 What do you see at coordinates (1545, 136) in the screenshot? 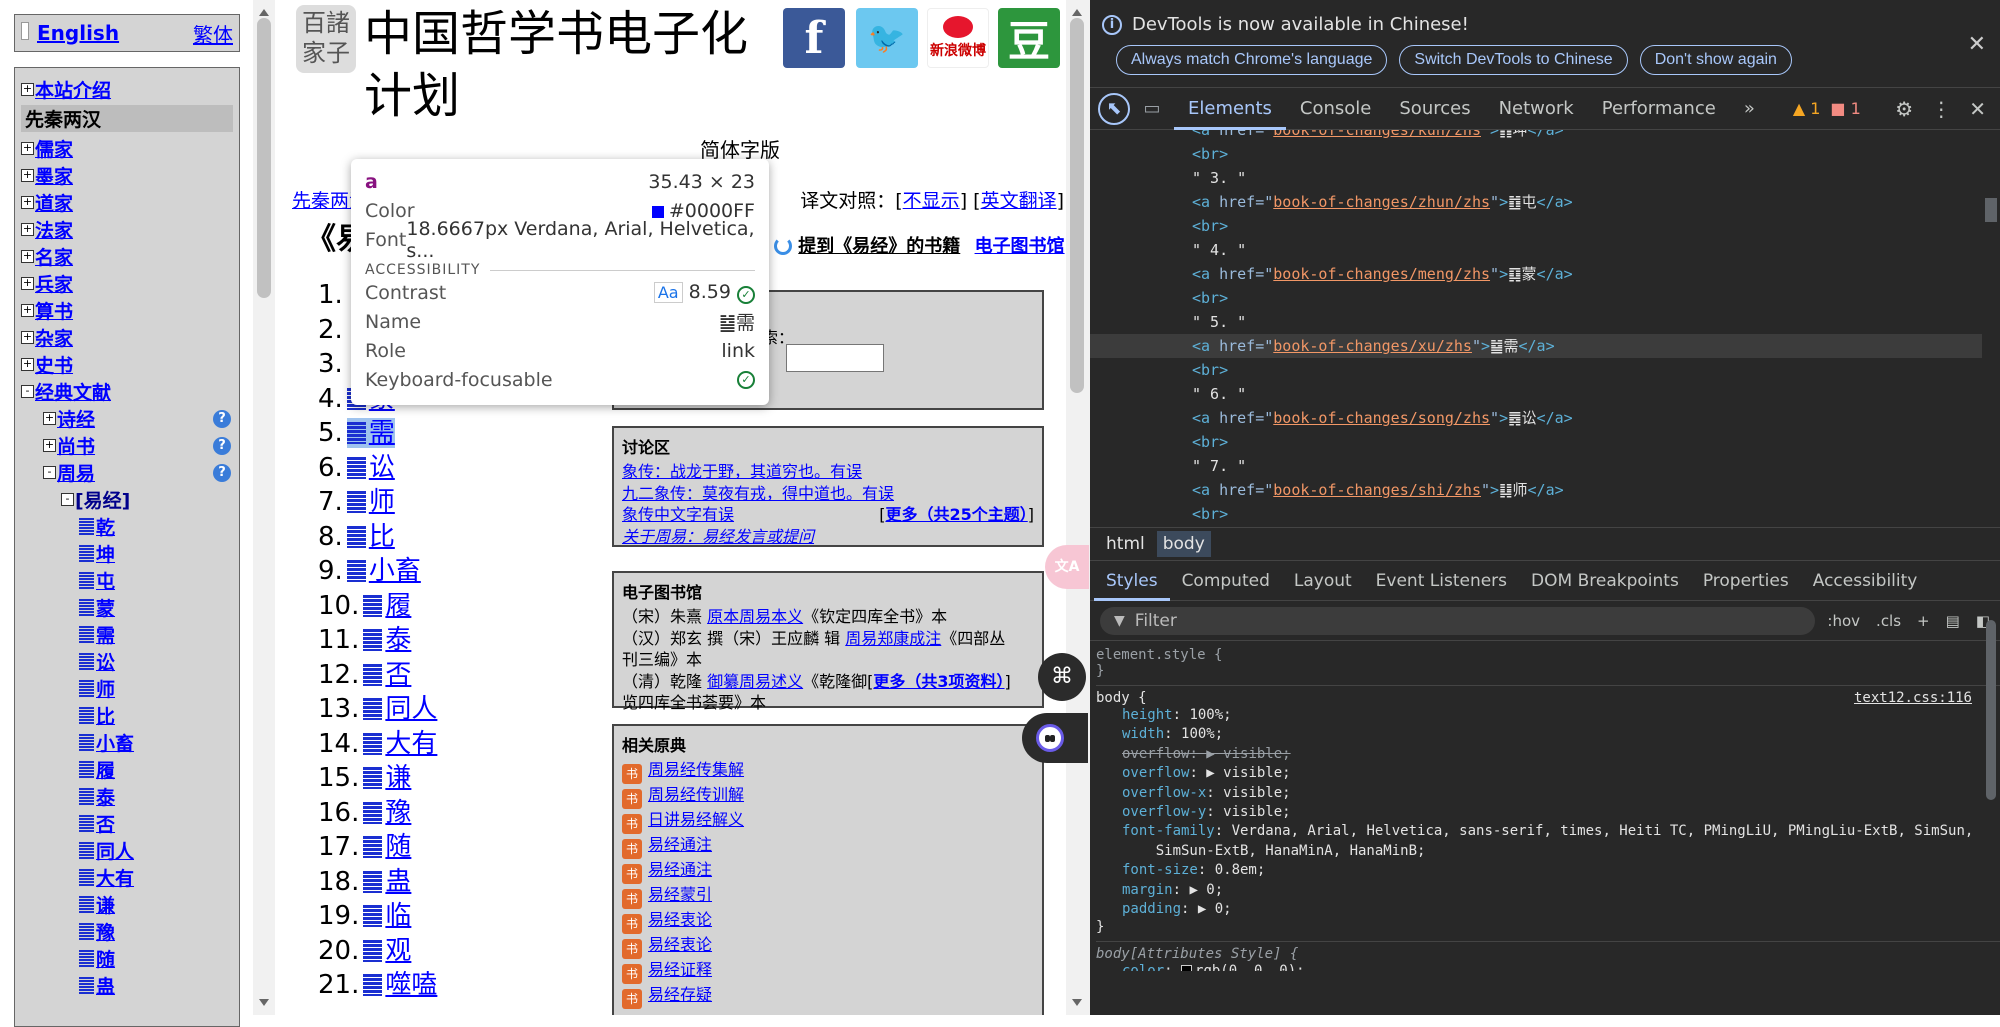
I see `dom-node: <a href="book-of-changes/kun/zhs">䷁坤</a>` at bounding box center [1545, 136].